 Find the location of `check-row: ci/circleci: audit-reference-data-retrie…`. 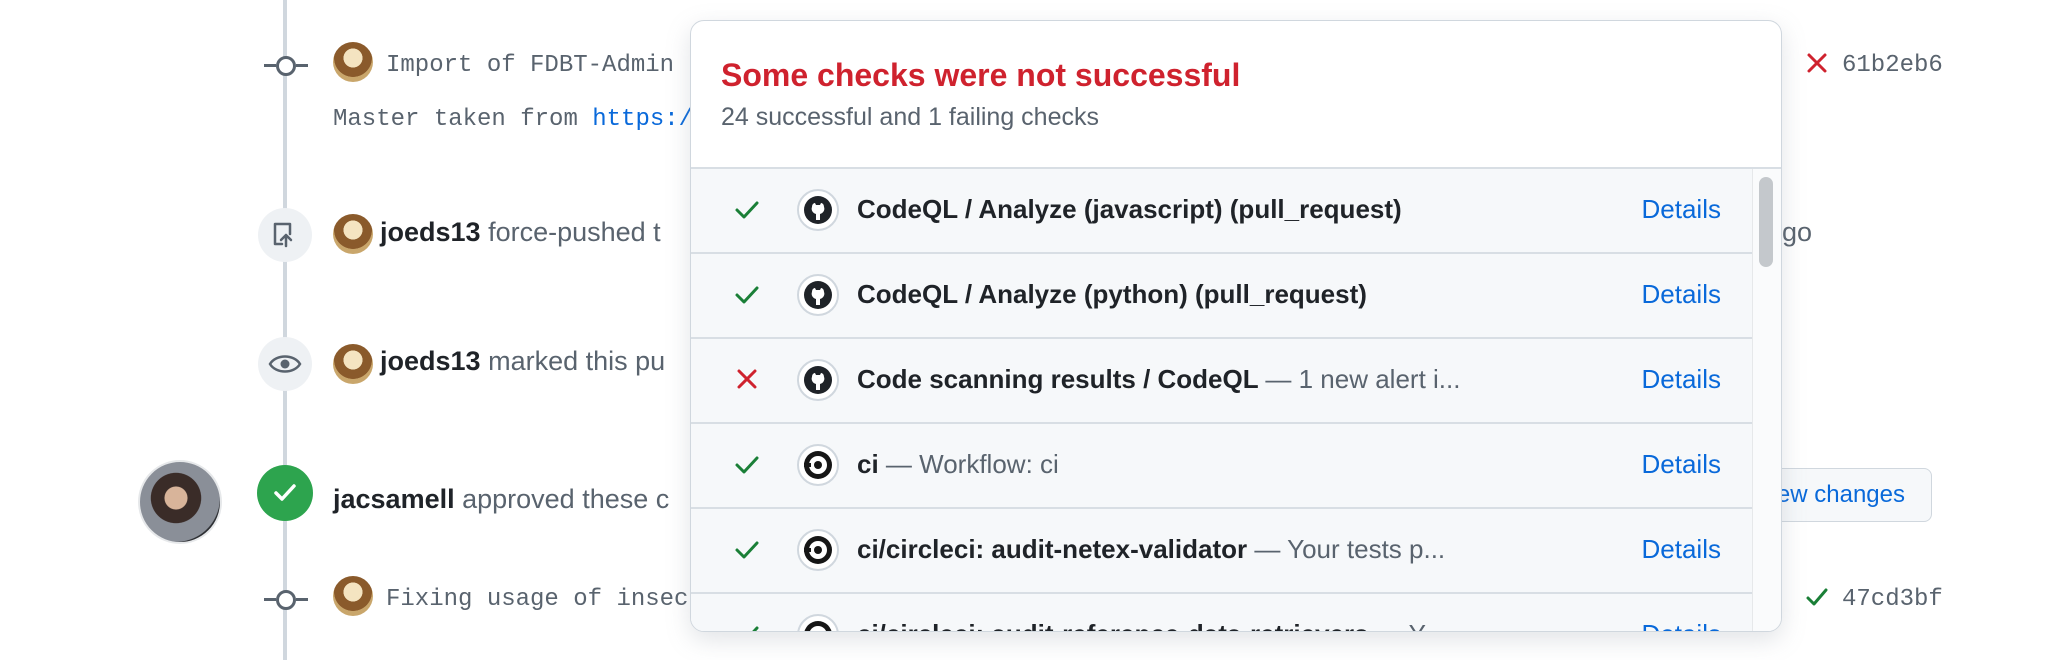

check-row: ci/circleci: audit-reference-data-retrie… is located at coordinates (1222, 612).